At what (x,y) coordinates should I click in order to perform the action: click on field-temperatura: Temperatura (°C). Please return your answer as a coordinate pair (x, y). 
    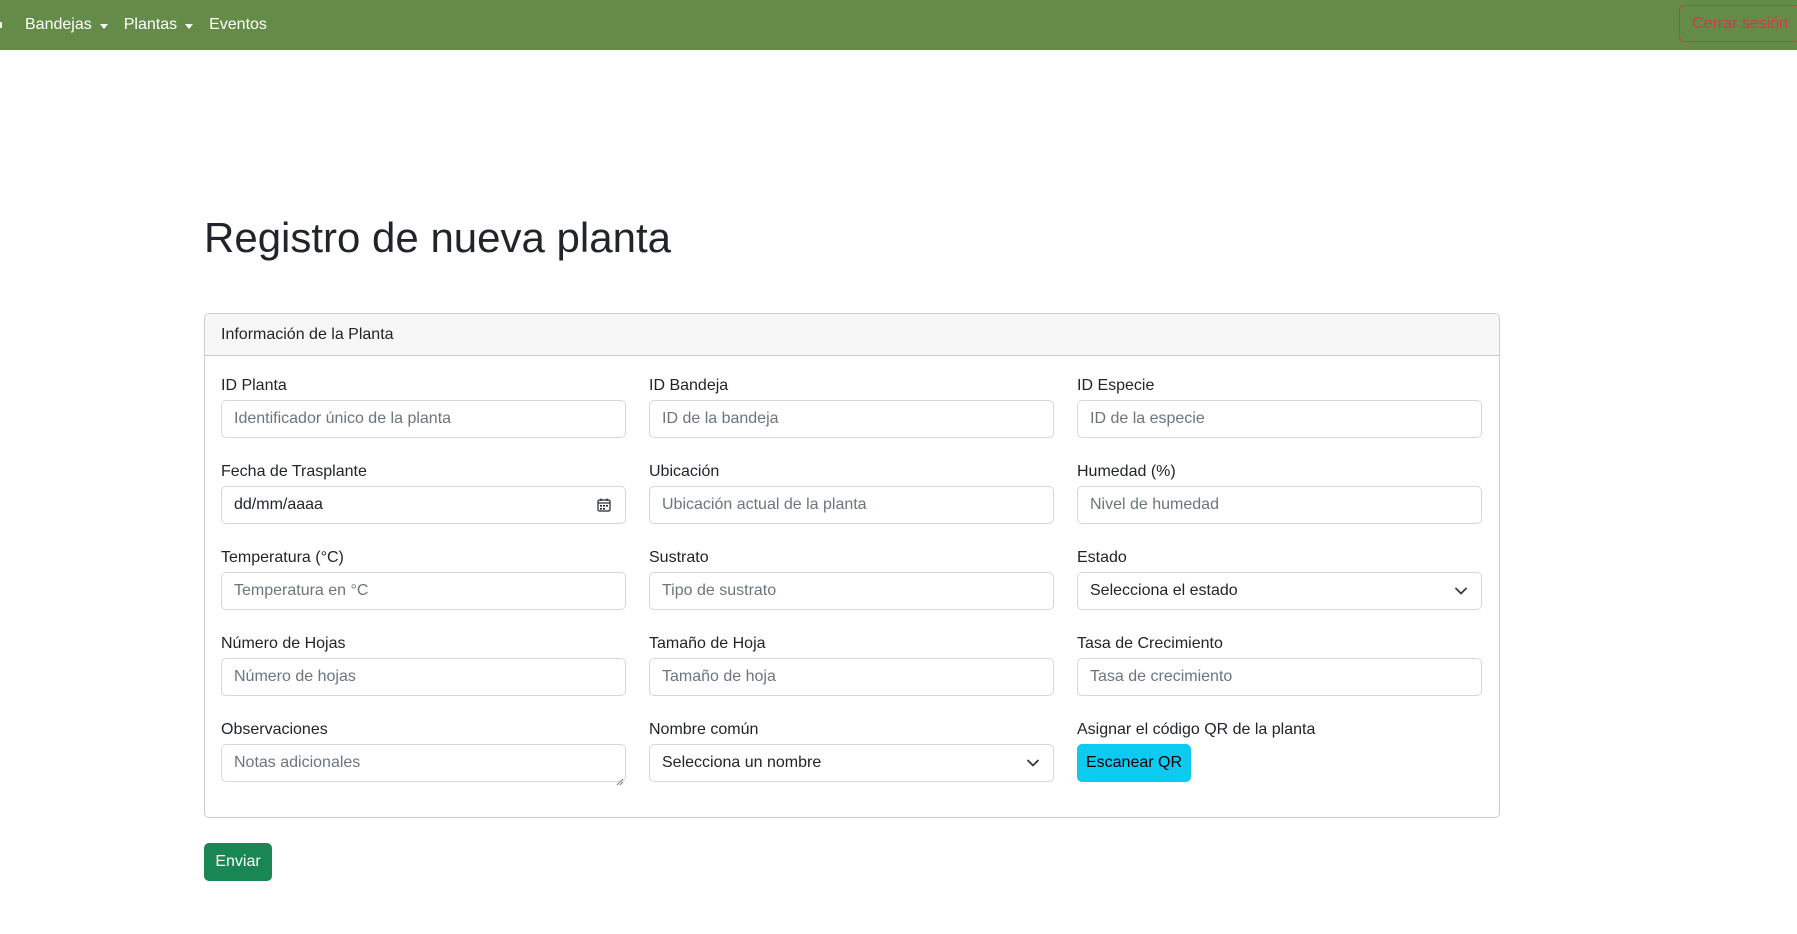
    Looking at the image, I should click on (423, 591).